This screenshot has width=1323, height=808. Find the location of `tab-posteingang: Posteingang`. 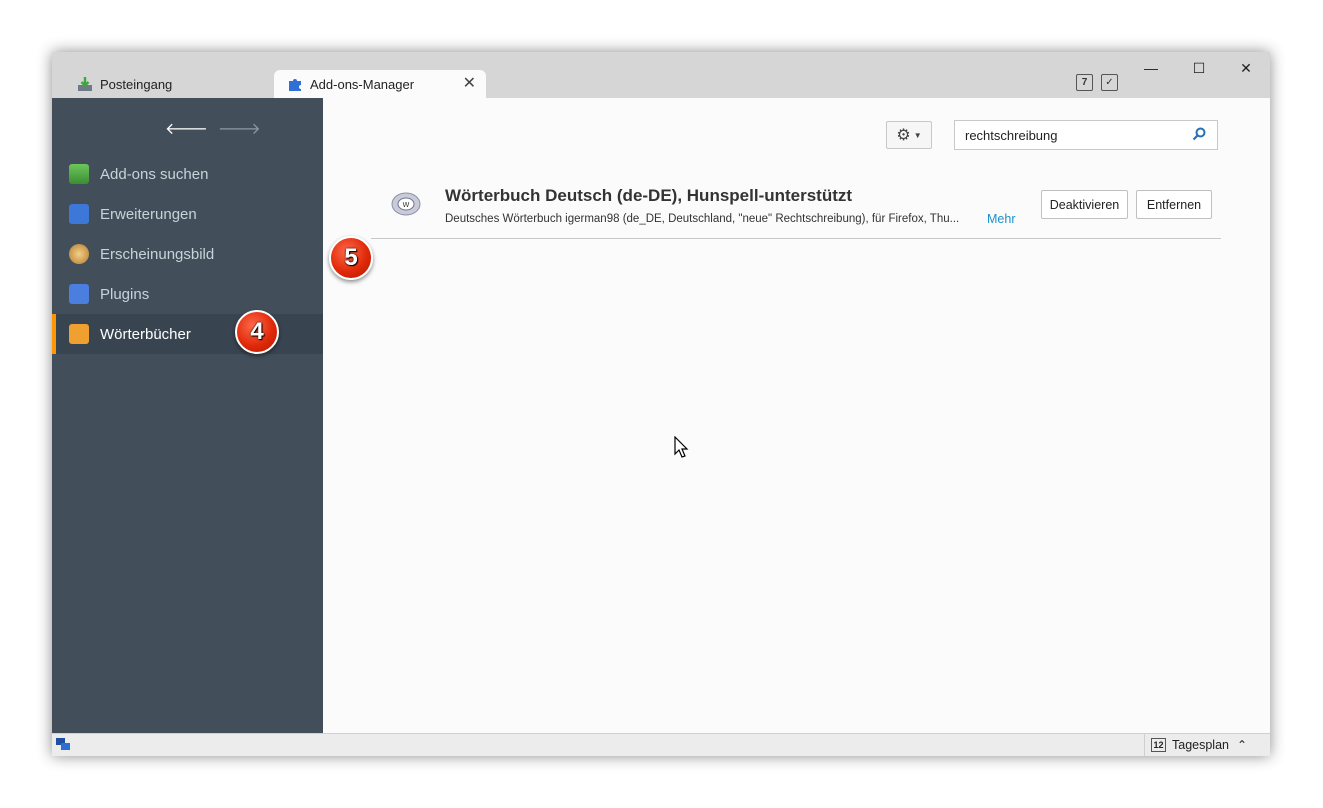

tab-posteingang: Posteingang is located at coordinates (170, 84).